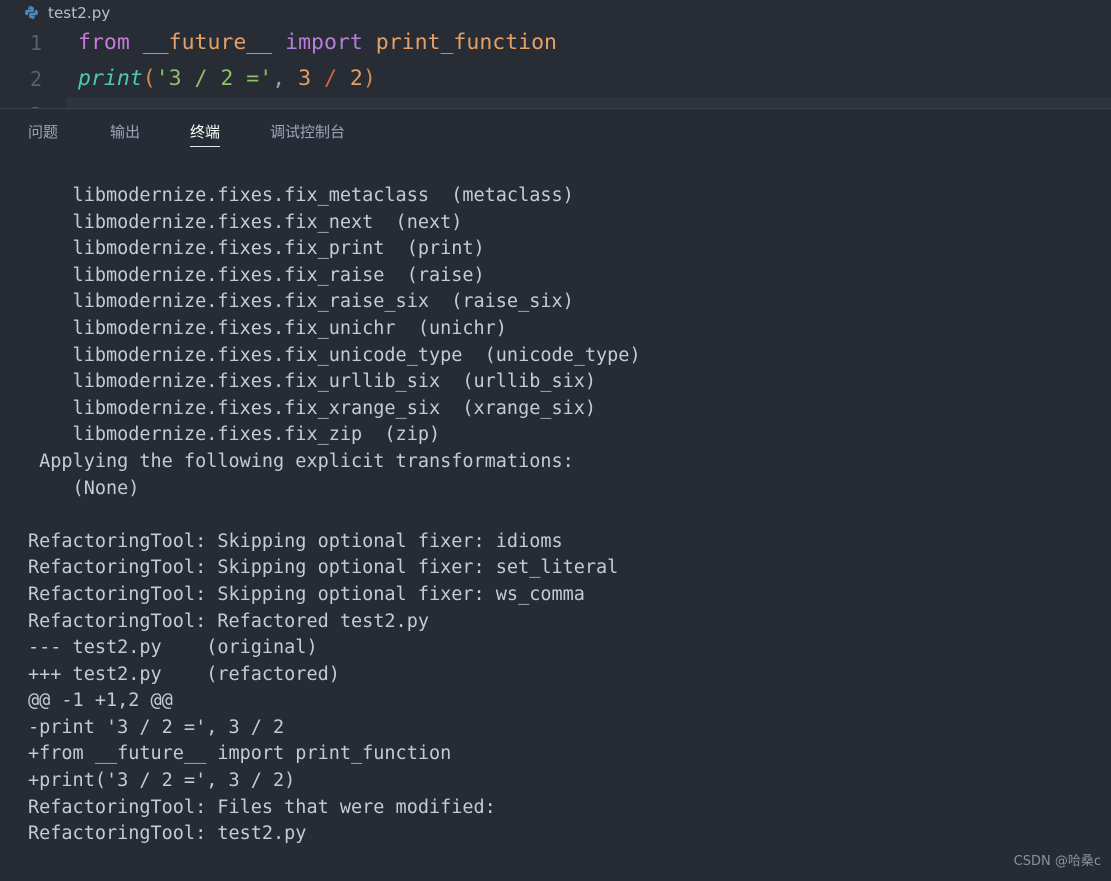 The image size is (1111, 881). Describe the element at coordinates (173, 648) in the screenshot. I see `terminal-line: --- test2.py (original)` at that location.